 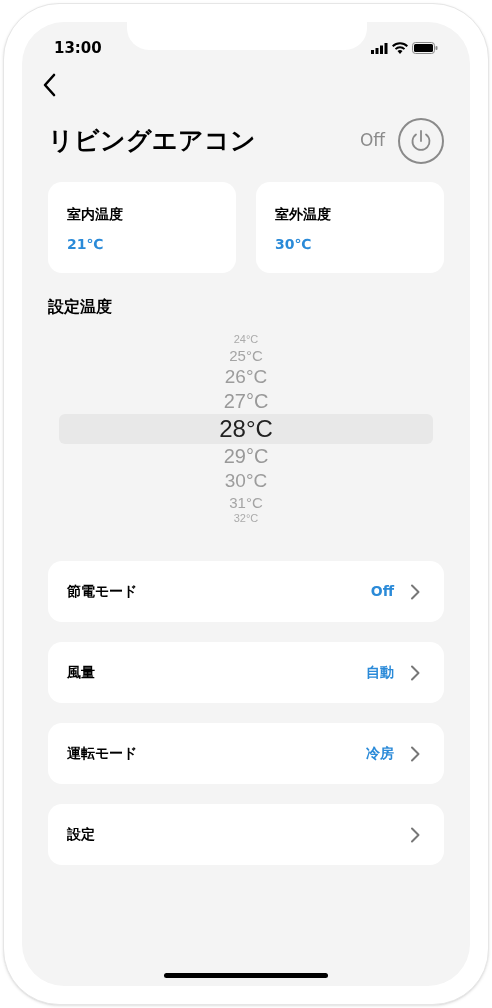 What do you see at coordinates (246, 355) in the screenshot?
I see `picker-option: 25°C` at bounding box center [246, 355].